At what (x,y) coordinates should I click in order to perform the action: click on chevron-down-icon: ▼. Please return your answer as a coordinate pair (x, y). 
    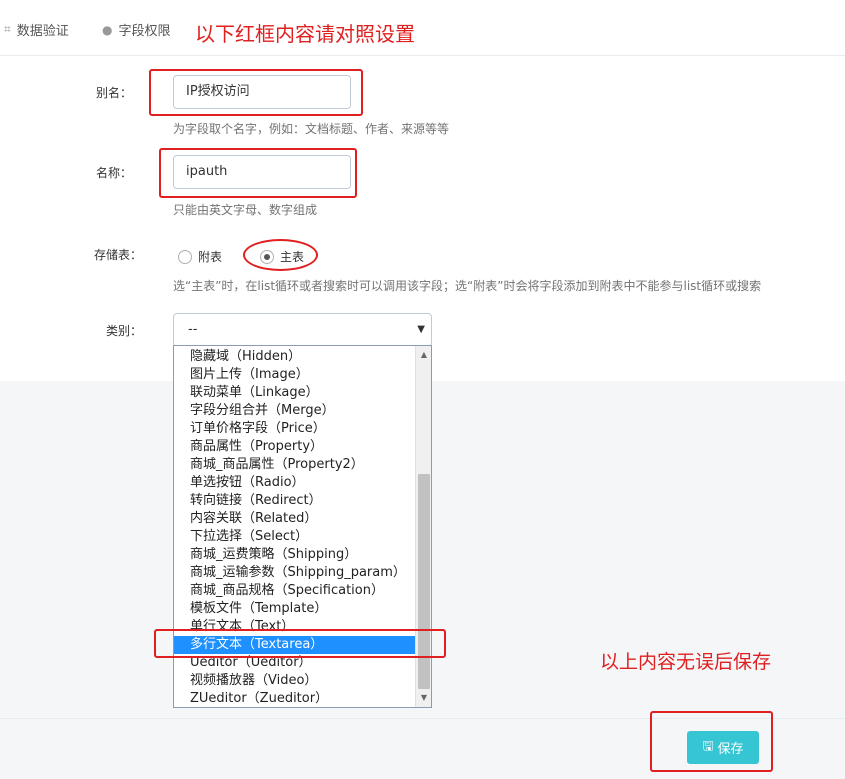
    Looking at the image, I should click on (421, 329).